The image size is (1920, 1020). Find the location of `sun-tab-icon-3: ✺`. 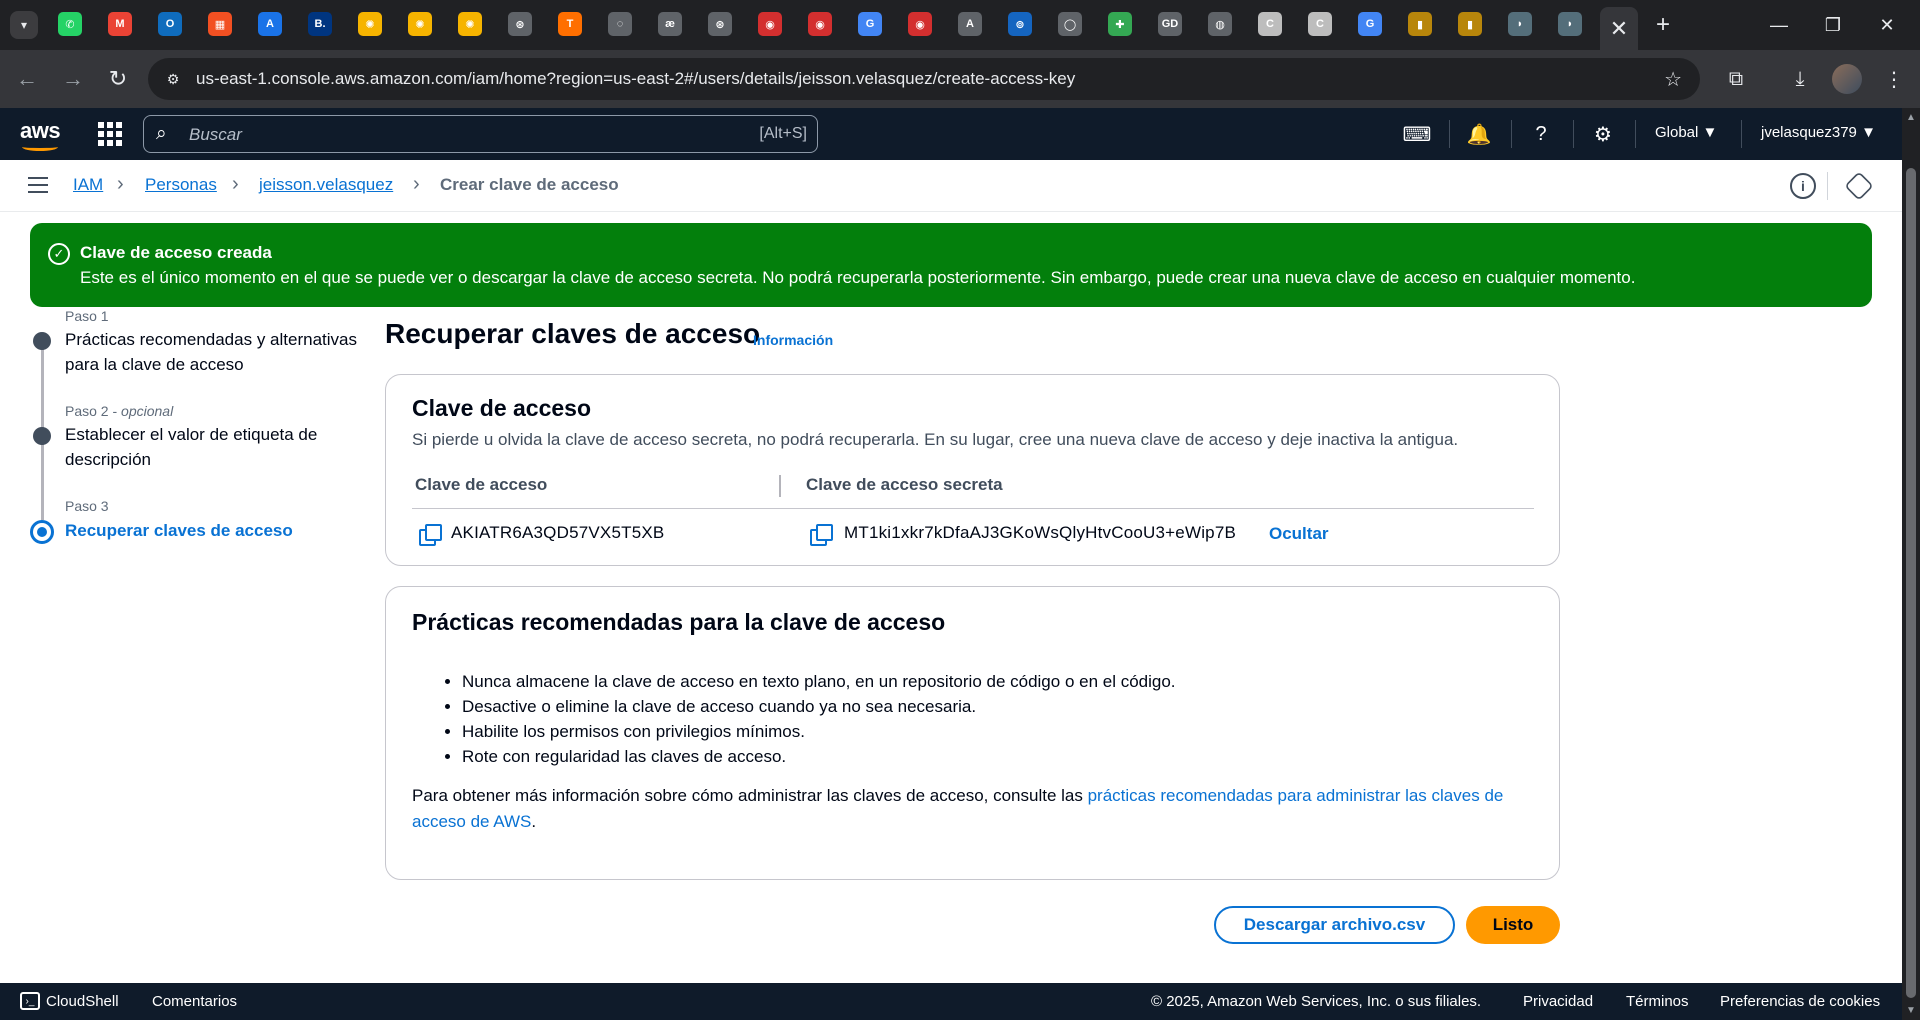

sun-tab-icon-3: ✺ is located at coordinates (470, 24).